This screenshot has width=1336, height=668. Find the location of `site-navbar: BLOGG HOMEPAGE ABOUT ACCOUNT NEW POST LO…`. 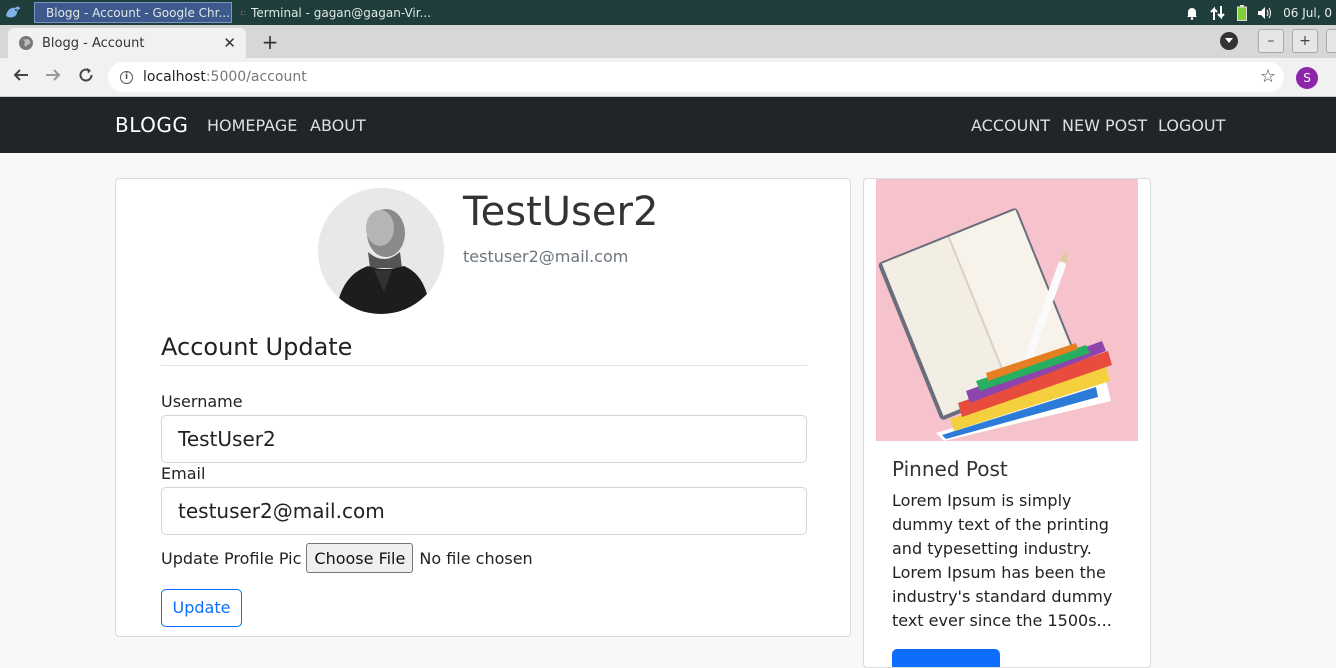

site-navbar: BLOGG HOMEPAGE ABOUT ACCOUNT NEW POST LO… is located at coordinates (668, 125).